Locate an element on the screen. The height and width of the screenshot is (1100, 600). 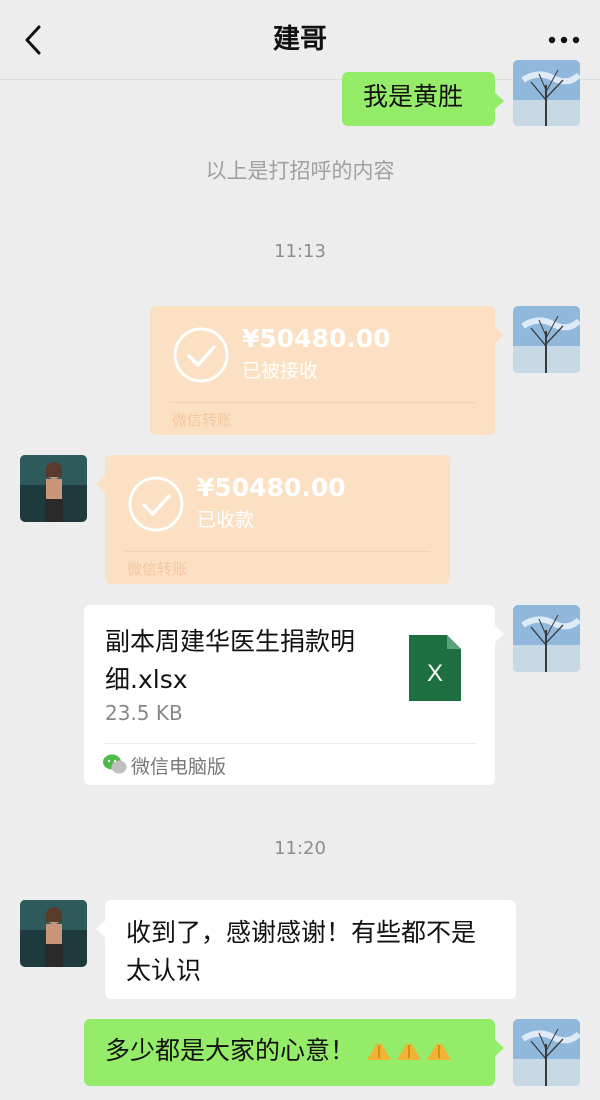
timestamp: 11:13 is located at coordinates (300, 251).